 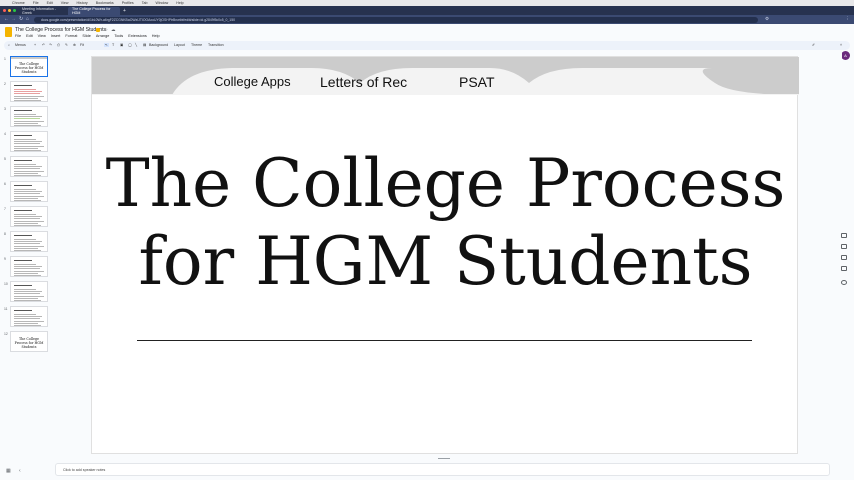 I want to click on pen-icon: ✐, so click(x=813, y=45).